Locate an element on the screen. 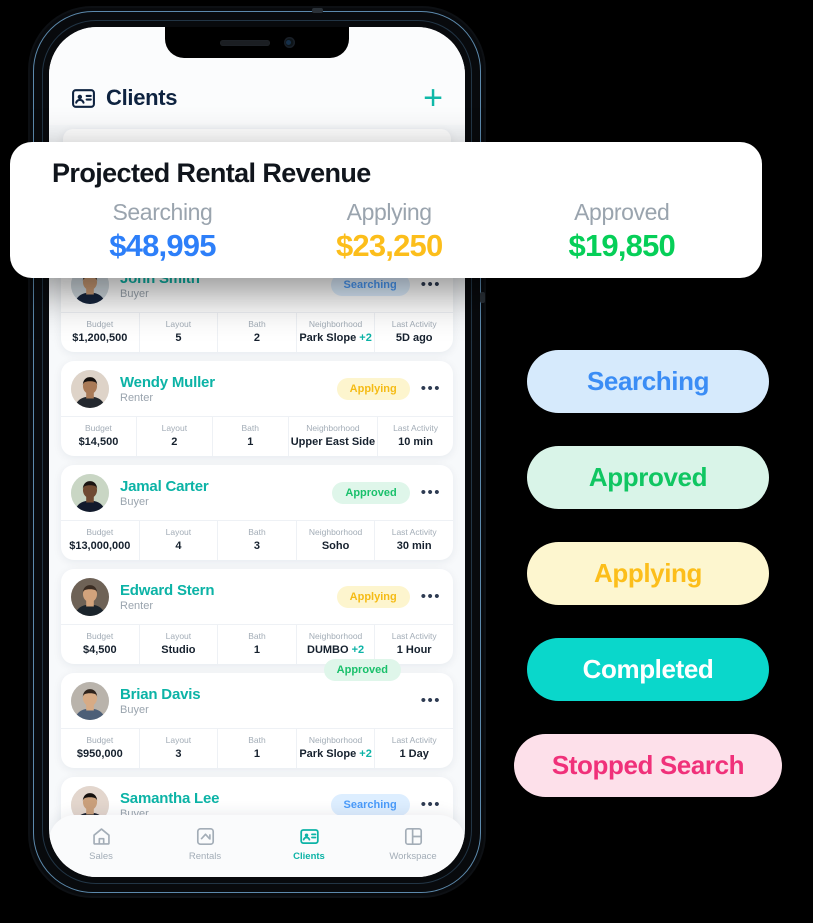 The width and height of the screenshot is (813, 923). stat-value: 4 is located at coordinates (178, 546).